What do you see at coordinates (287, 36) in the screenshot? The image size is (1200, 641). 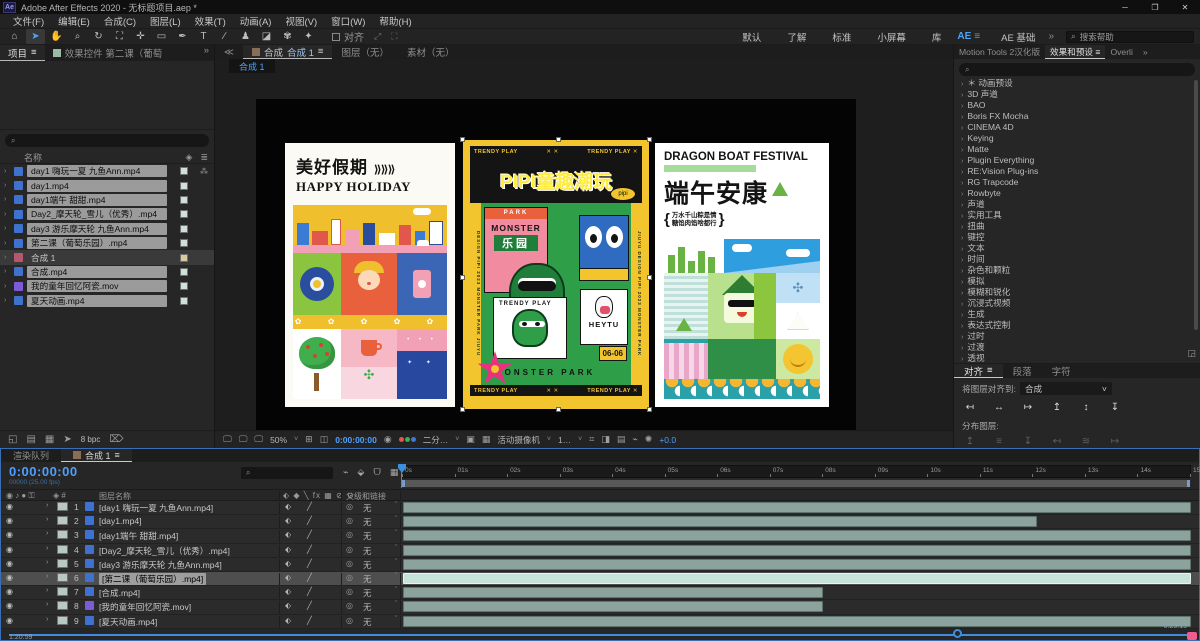 I see `roto-brush-tool: ✾` at bounding box center [287, 36].